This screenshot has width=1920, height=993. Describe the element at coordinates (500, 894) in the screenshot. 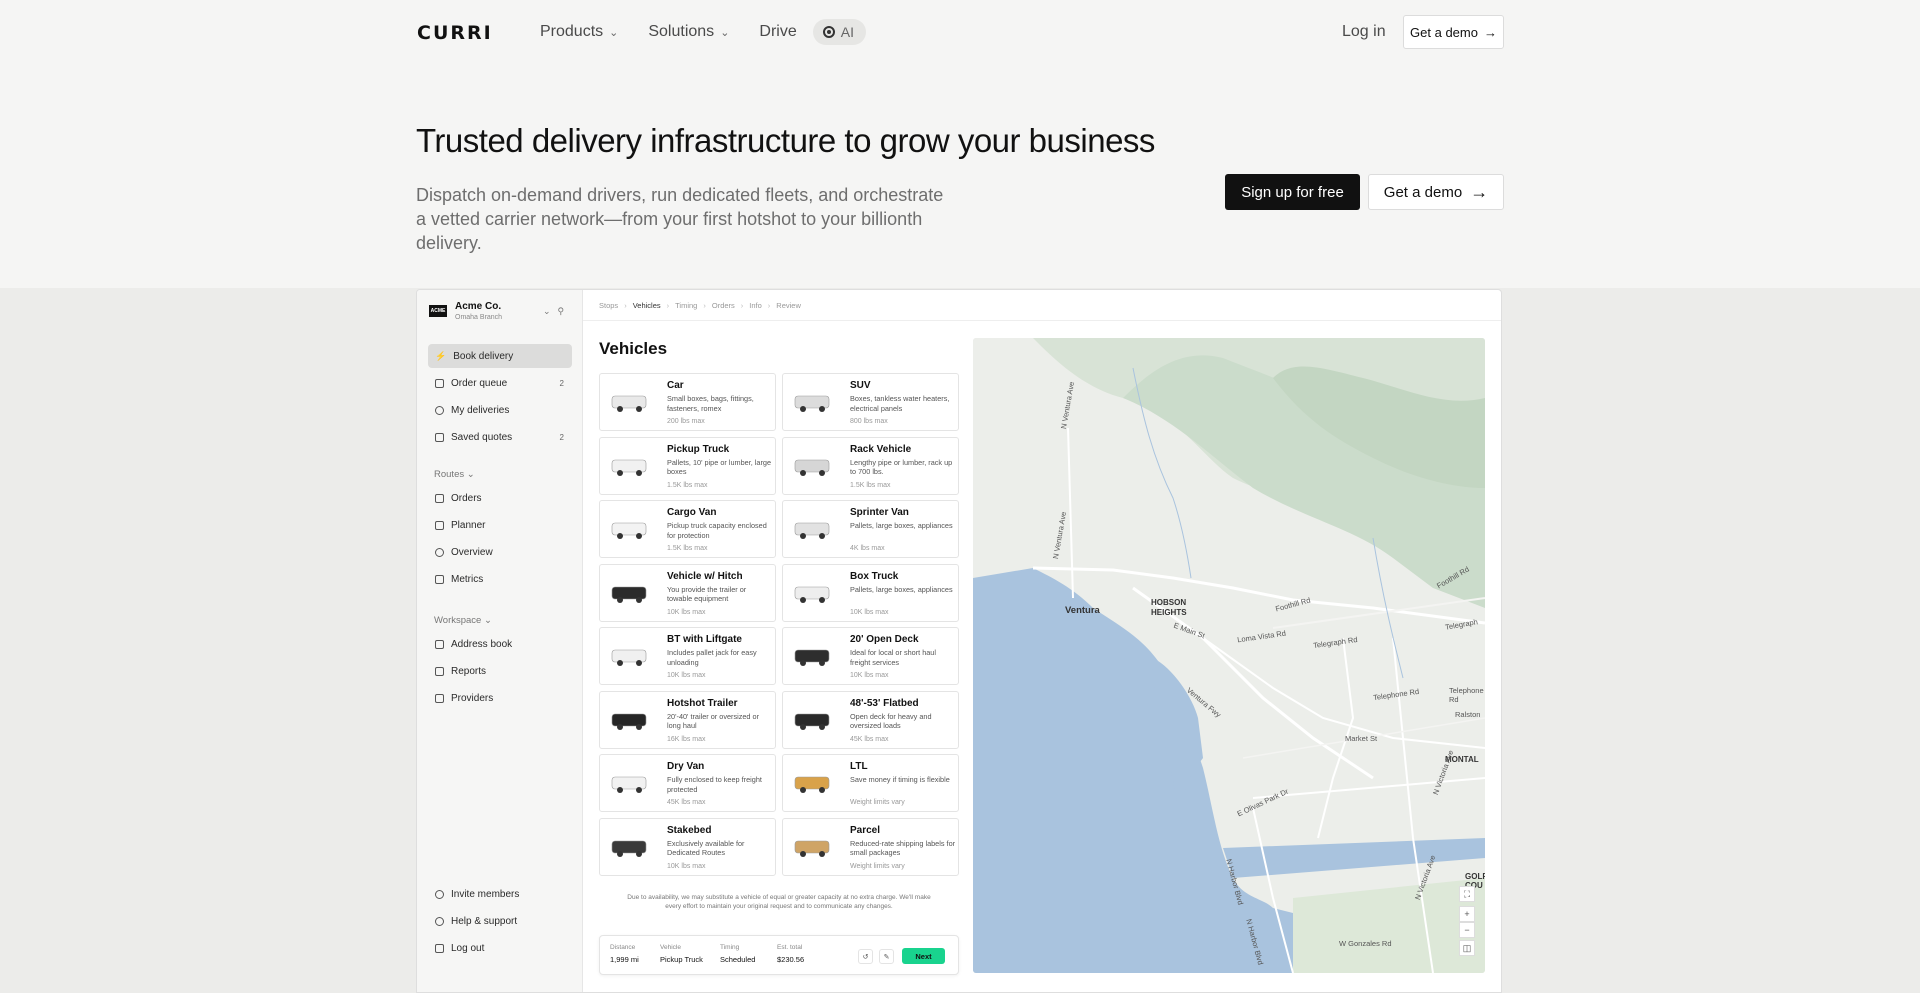

I see `sidebar-item-invite-members: Invite members` at that location.